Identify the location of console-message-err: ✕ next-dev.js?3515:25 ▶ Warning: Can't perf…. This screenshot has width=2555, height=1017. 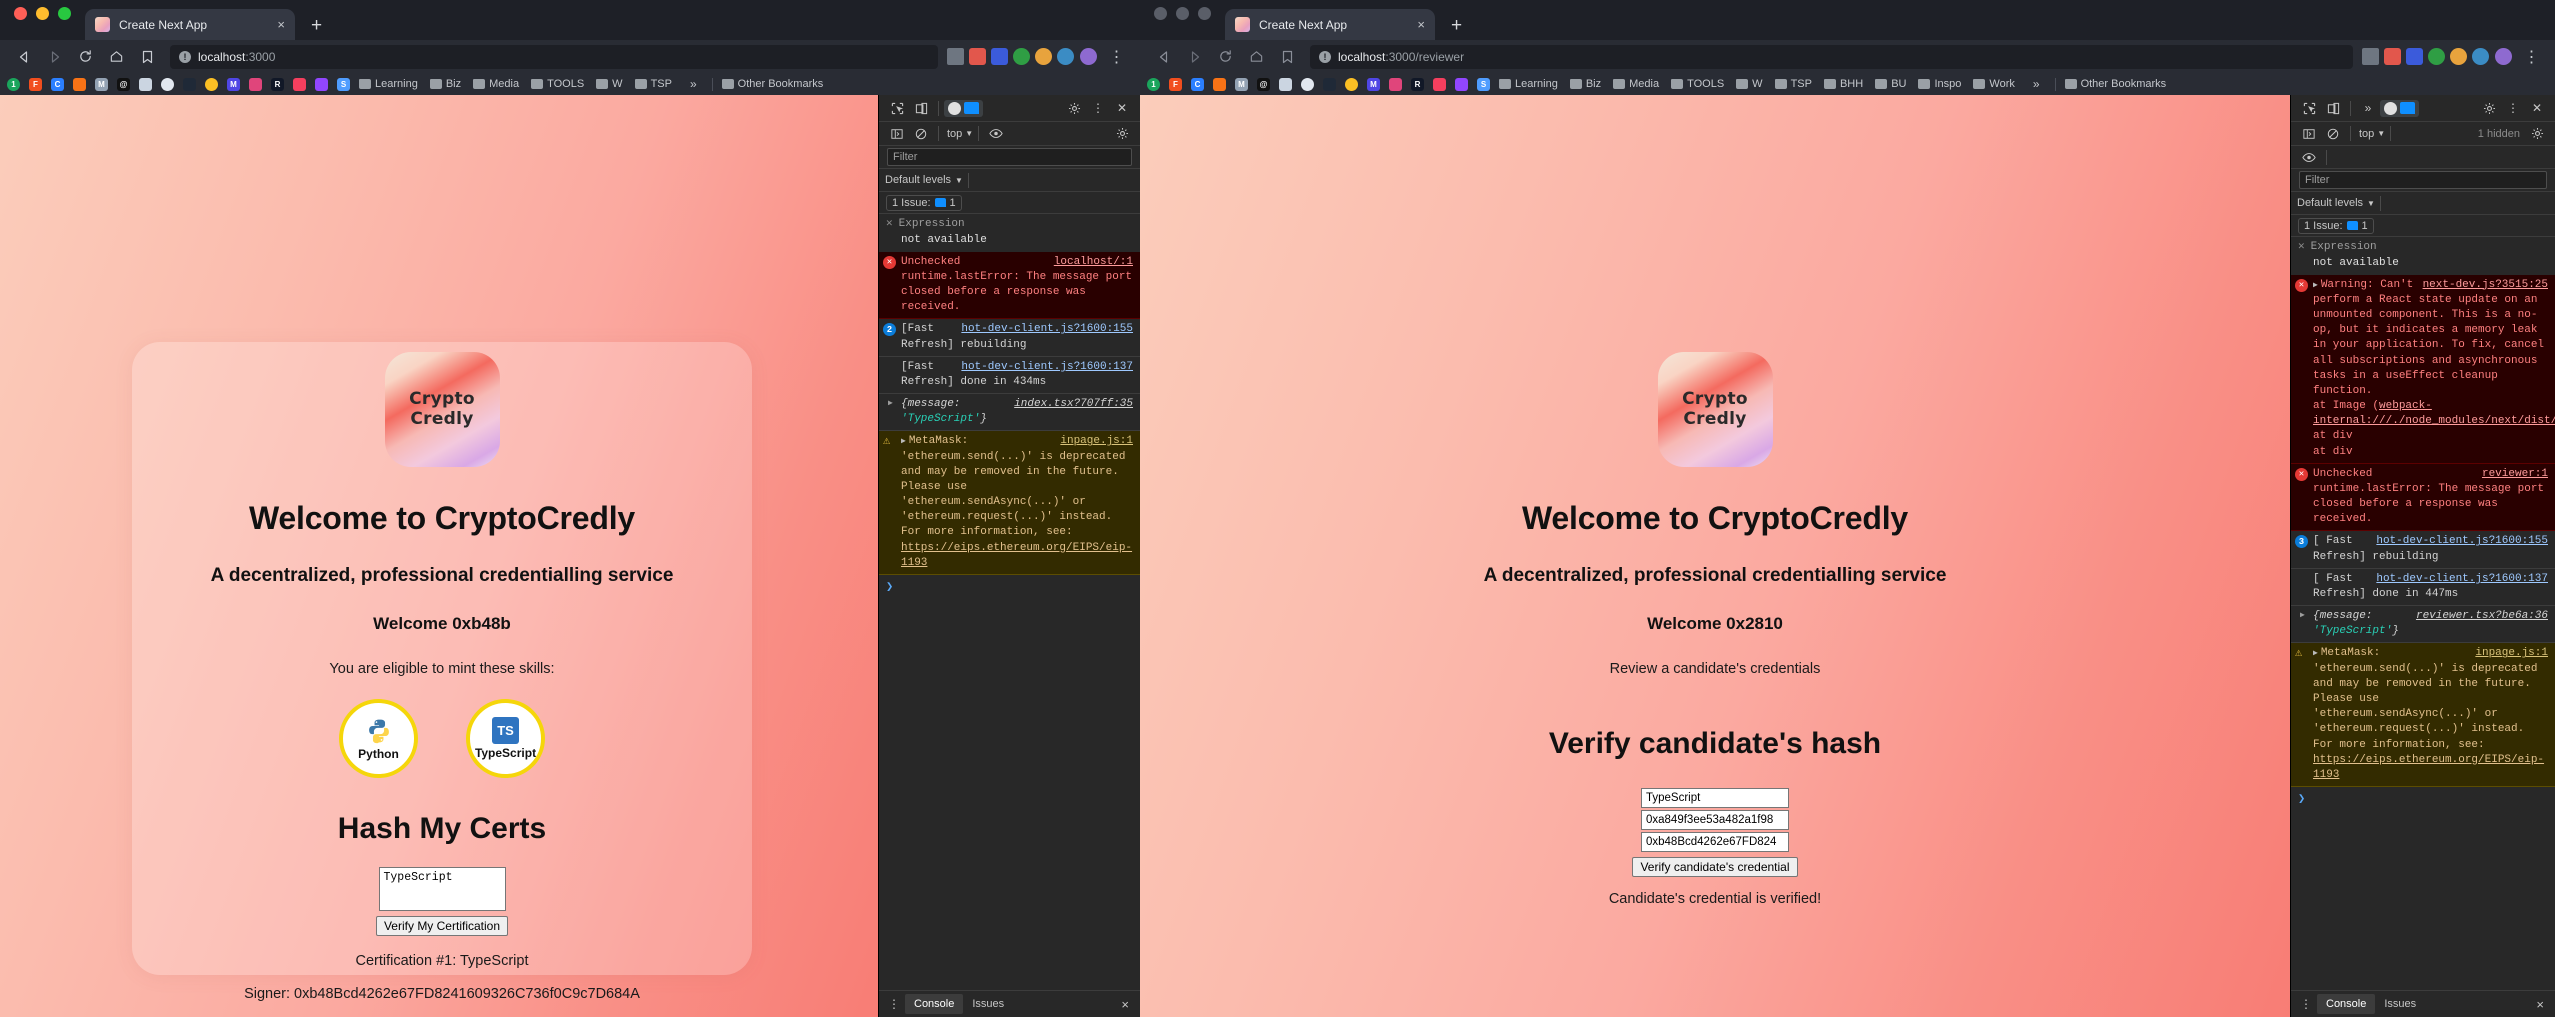
(2423, 369).